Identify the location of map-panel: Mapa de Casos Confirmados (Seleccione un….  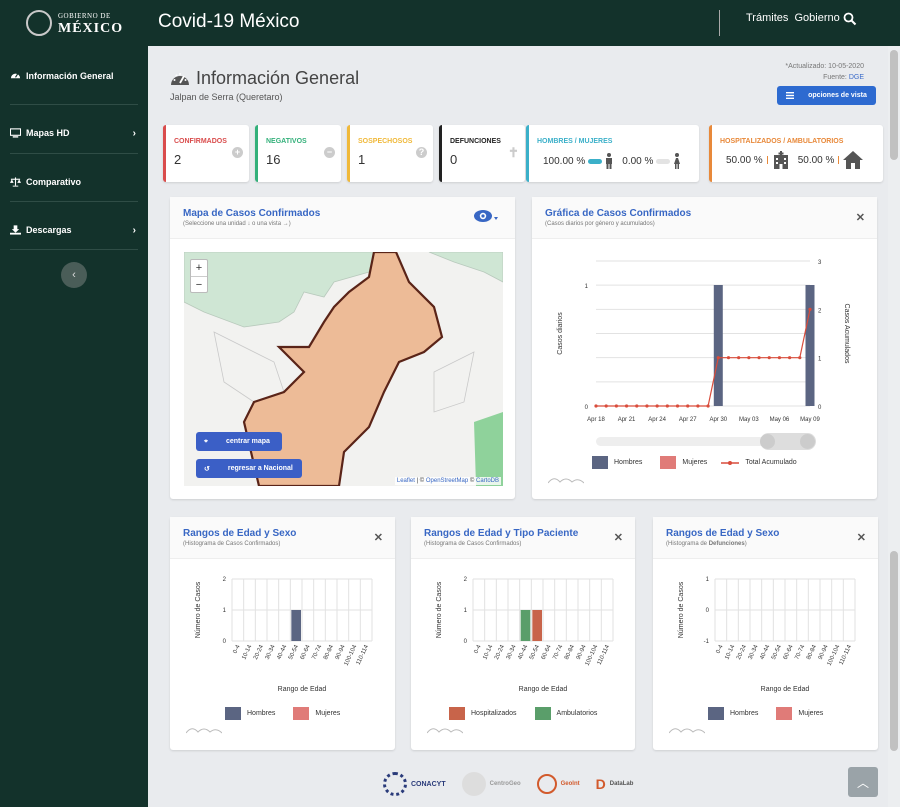
(342, 348).